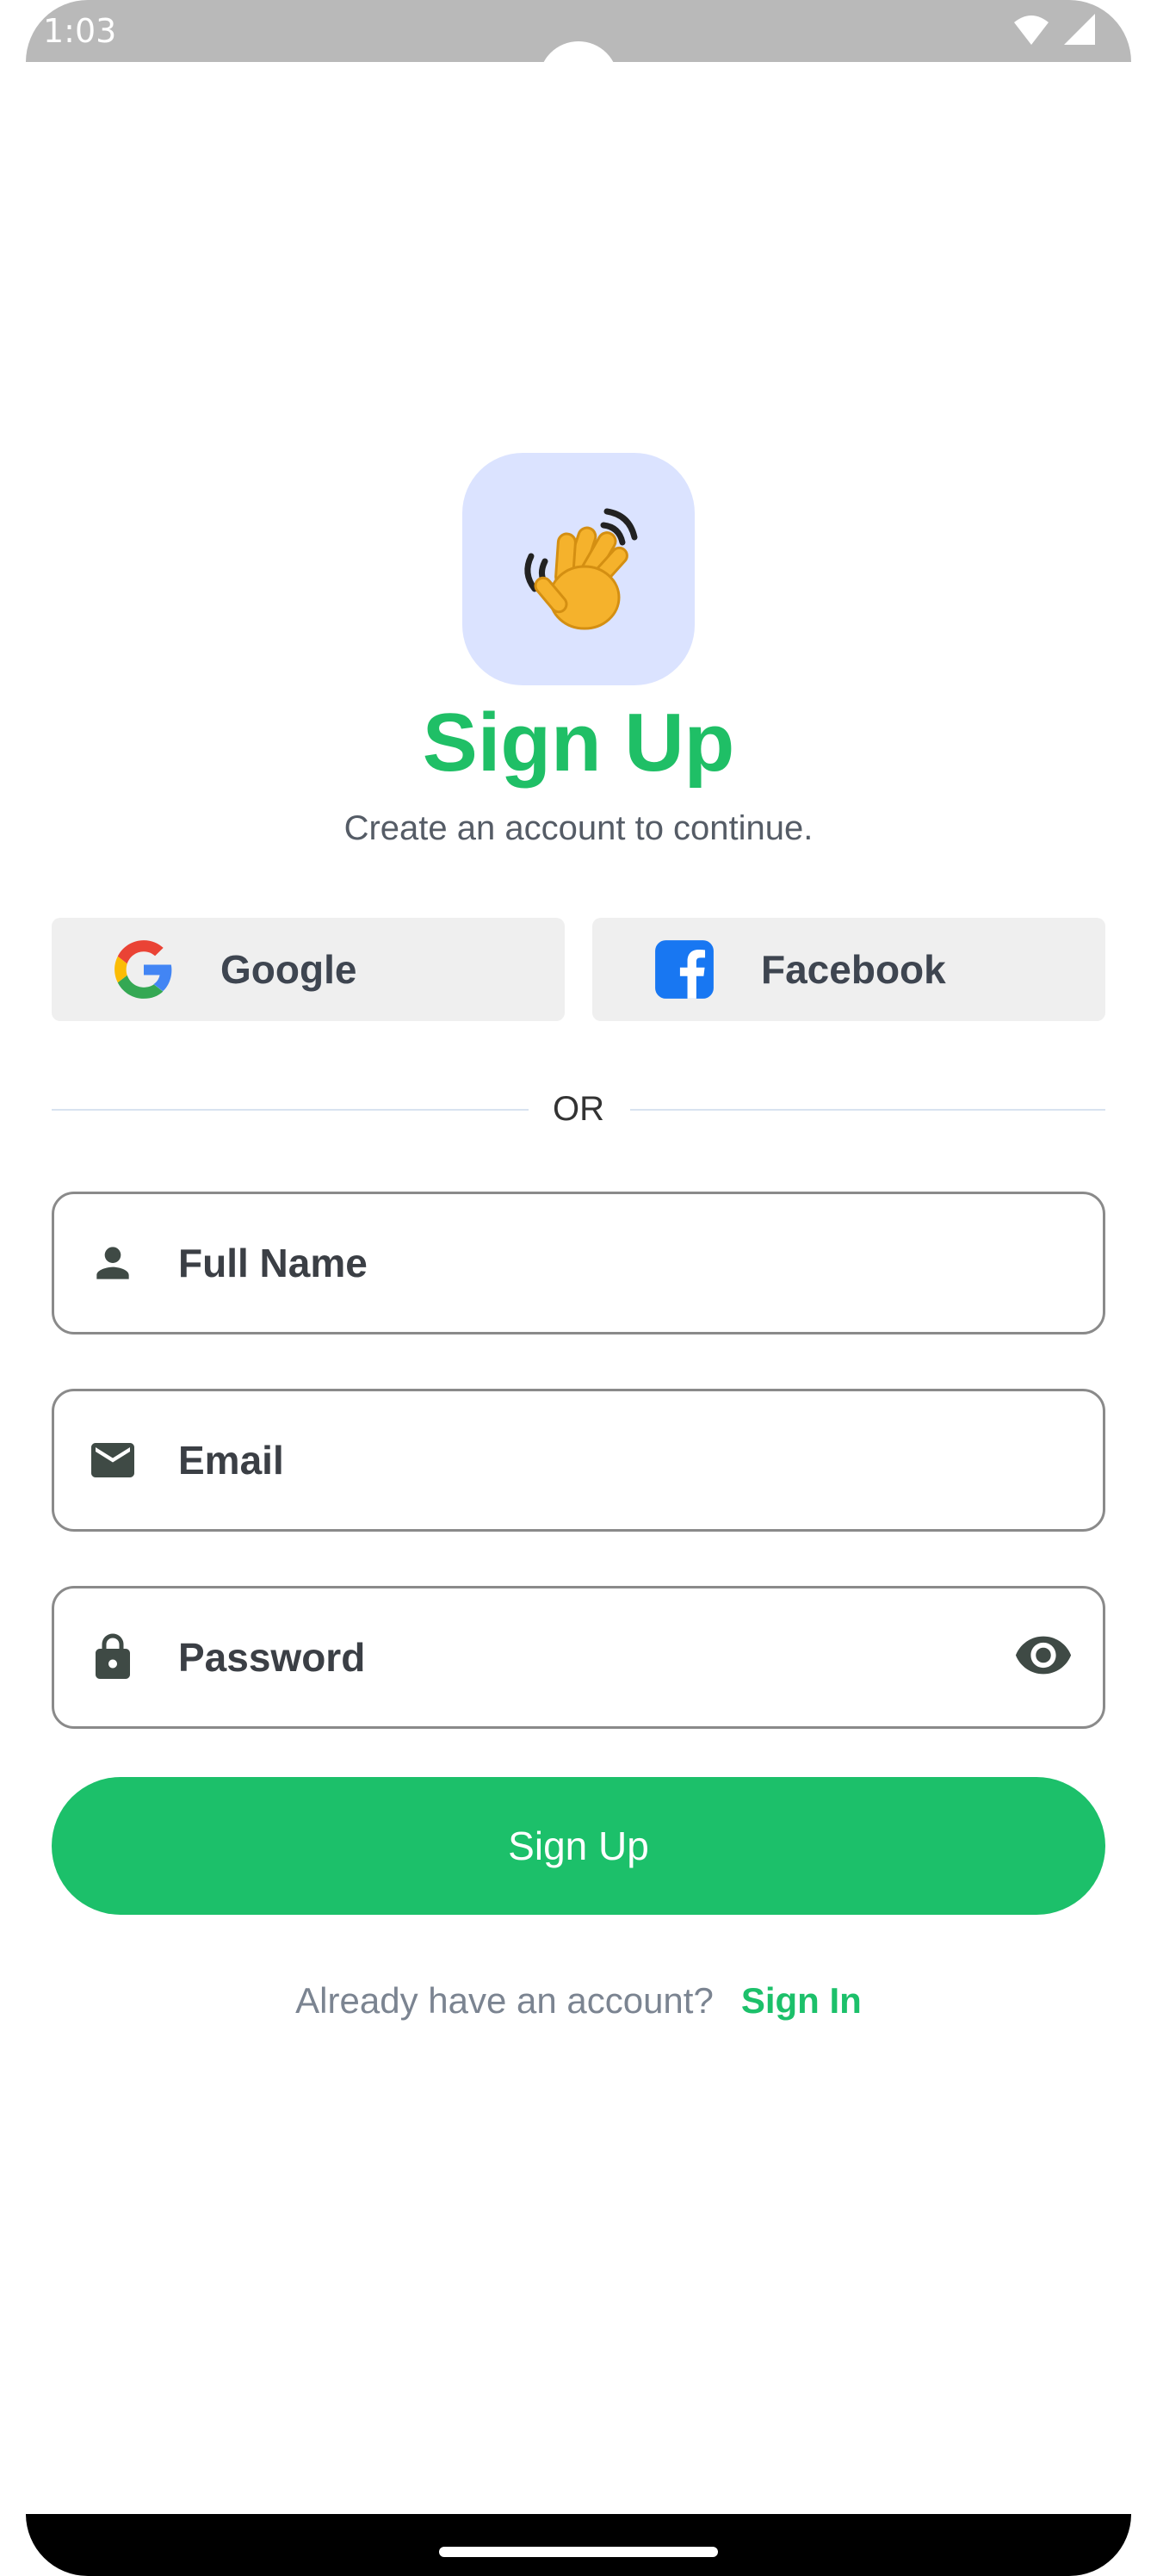 The width and height of the screenshot is (1157, 2576). Describe the element at coordinates (113, 1460) in the screenshot. I see `mail-icon` at that location.